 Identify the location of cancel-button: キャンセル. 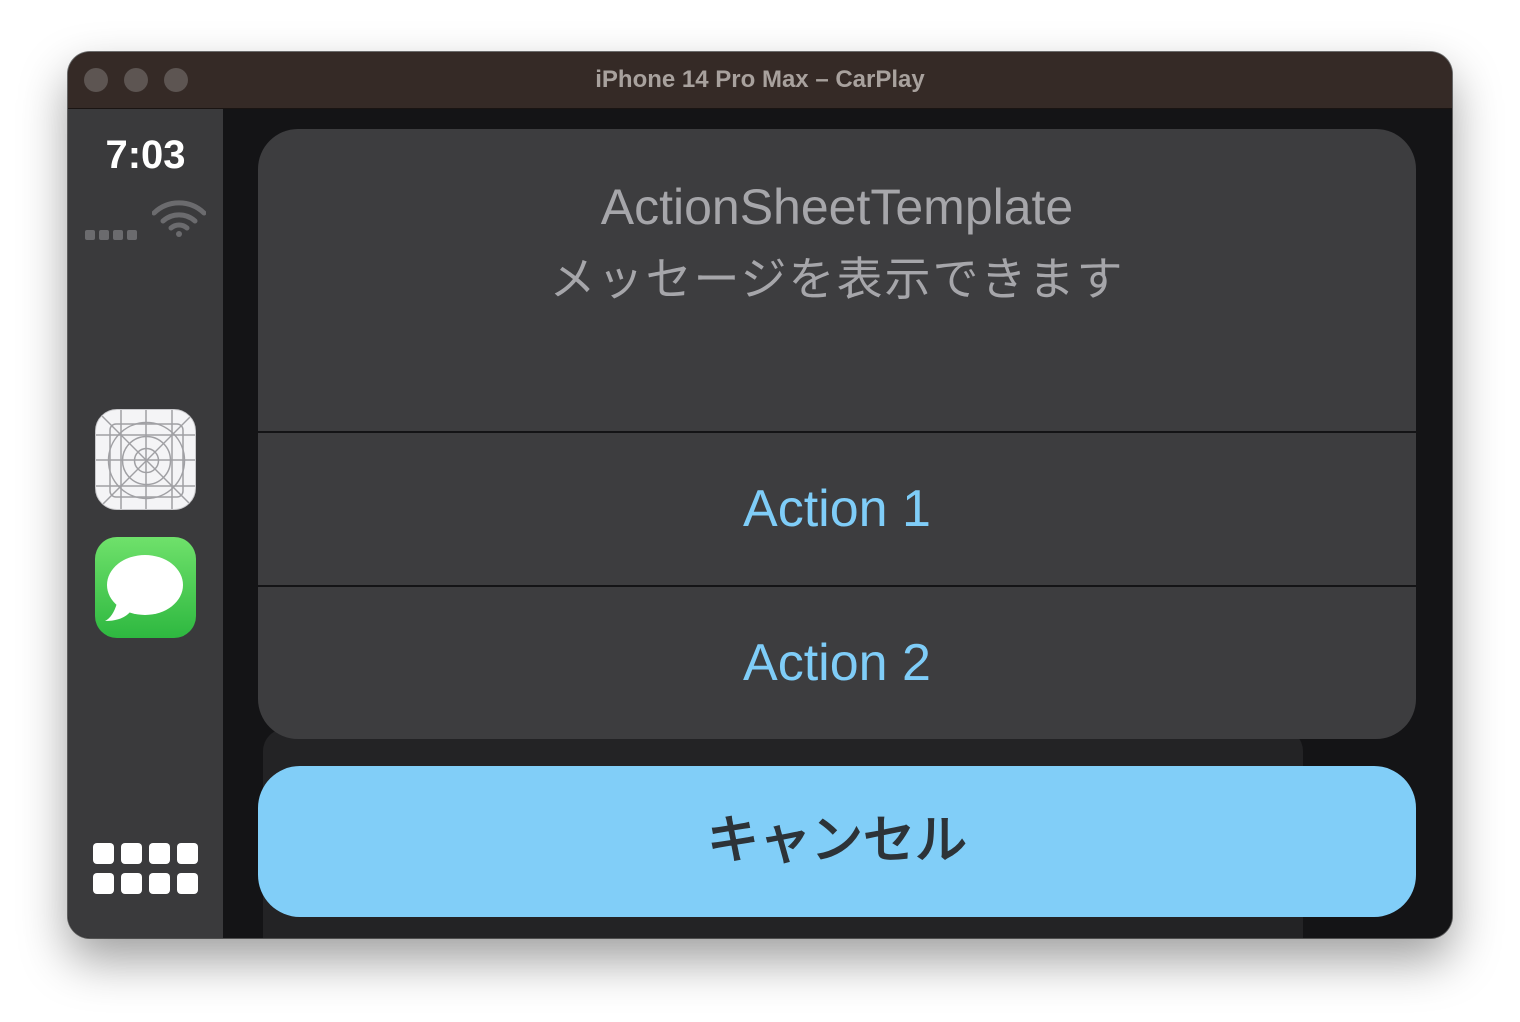
(837, 841).